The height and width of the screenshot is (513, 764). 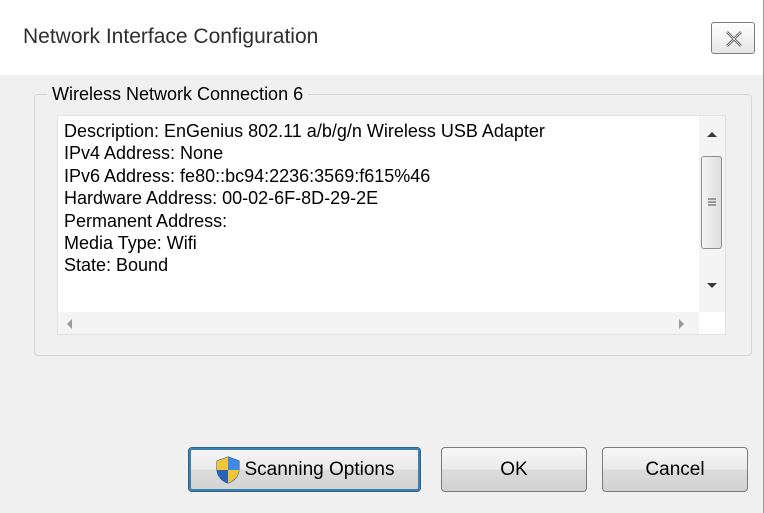 What do you see at coordinates (319, 469) in the screenshot?
I see `scanning-options-label: Scanning Options` at bounding box center [319, 469].